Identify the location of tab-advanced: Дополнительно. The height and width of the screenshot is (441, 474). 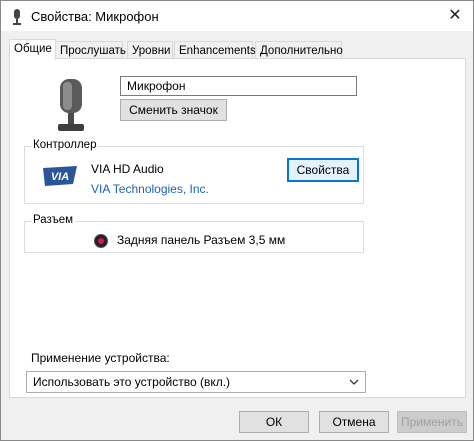
(299, 50).